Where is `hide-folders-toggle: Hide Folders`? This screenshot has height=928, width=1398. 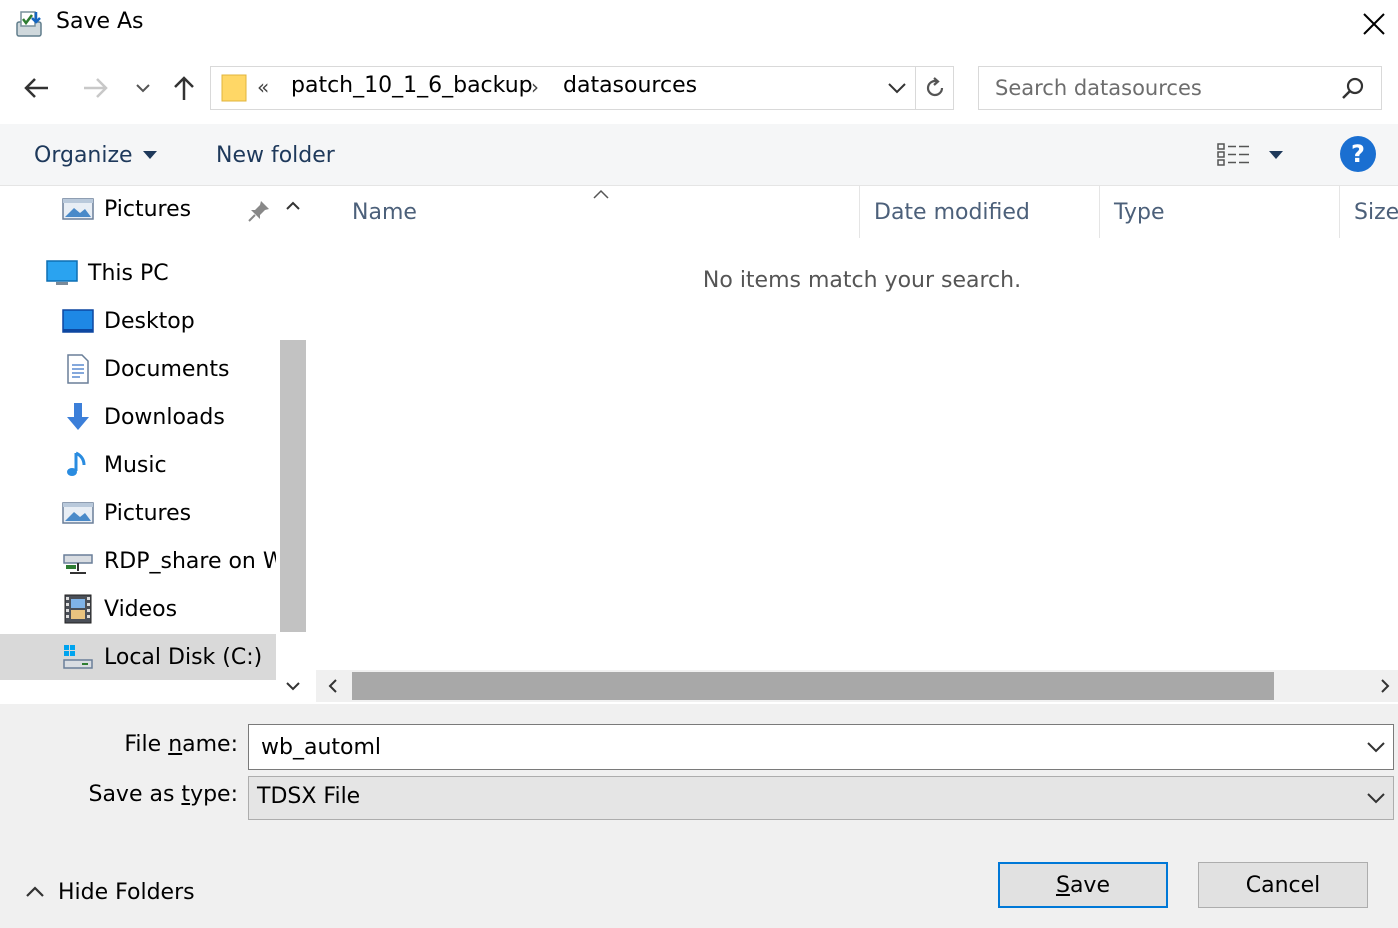
hide-folders-toggle: Hide Folders is located at coordinates (107, 892).